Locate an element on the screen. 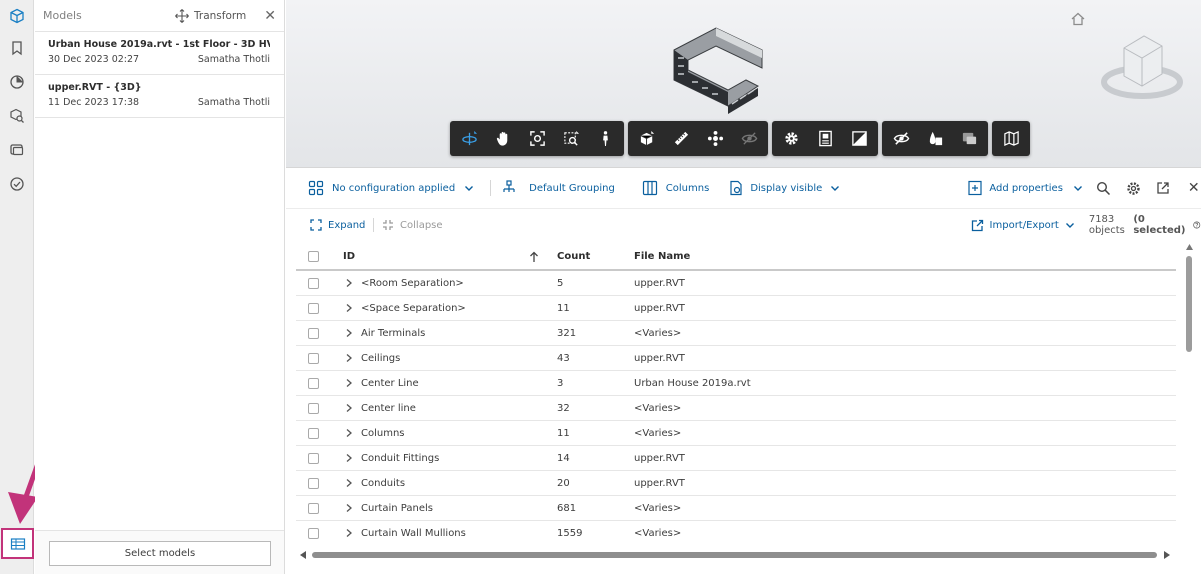 Image resolution: width=1201 pixels, height=574 pixels. minimap-button is located at coordinates (1011, 138).